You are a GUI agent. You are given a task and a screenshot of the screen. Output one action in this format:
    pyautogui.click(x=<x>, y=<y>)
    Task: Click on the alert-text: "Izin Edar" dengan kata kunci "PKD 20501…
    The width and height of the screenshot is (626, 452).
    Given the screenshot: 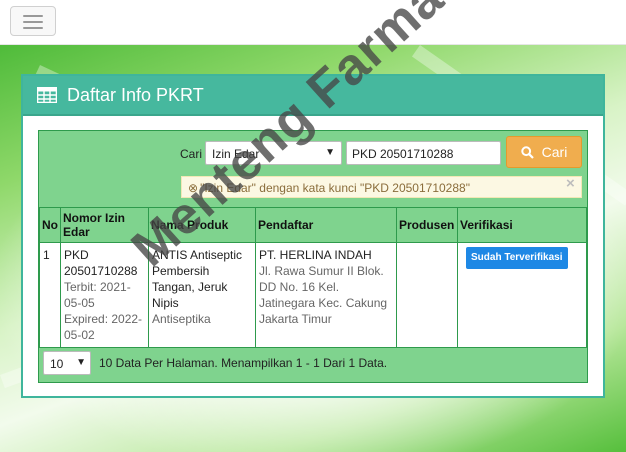 What is the action you would take?
    pyautogui.click(x=335, y=188)
    